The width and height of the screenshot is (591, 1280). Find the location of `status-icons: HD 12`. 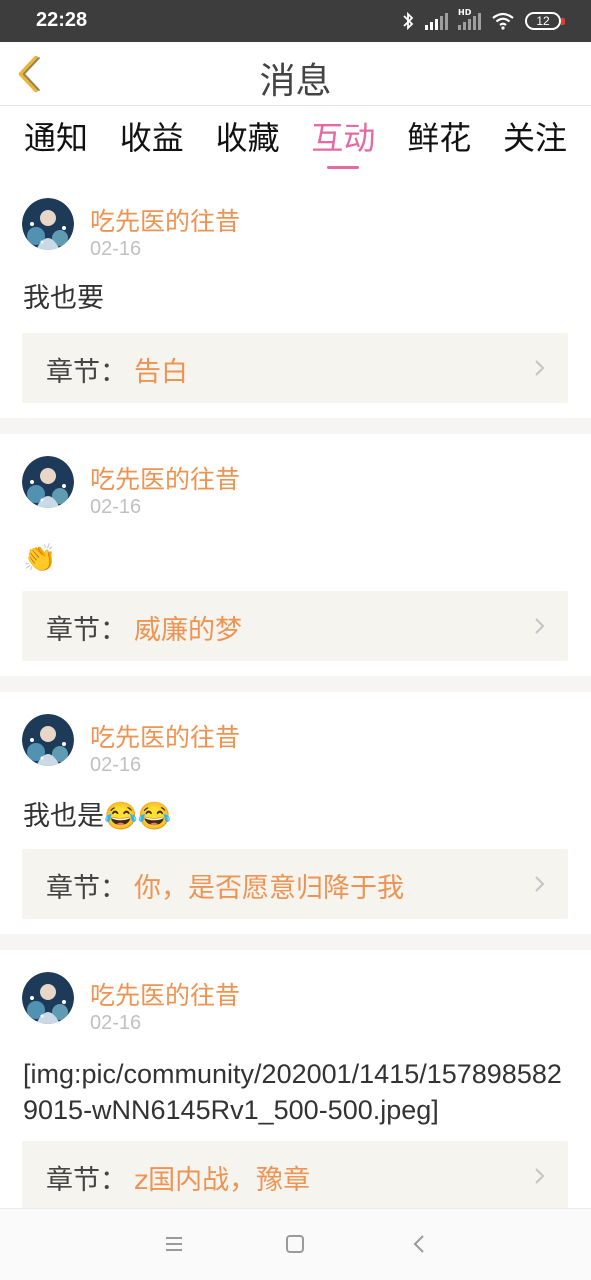

status-icons: HD 12 is located at coordinates (483, 20).